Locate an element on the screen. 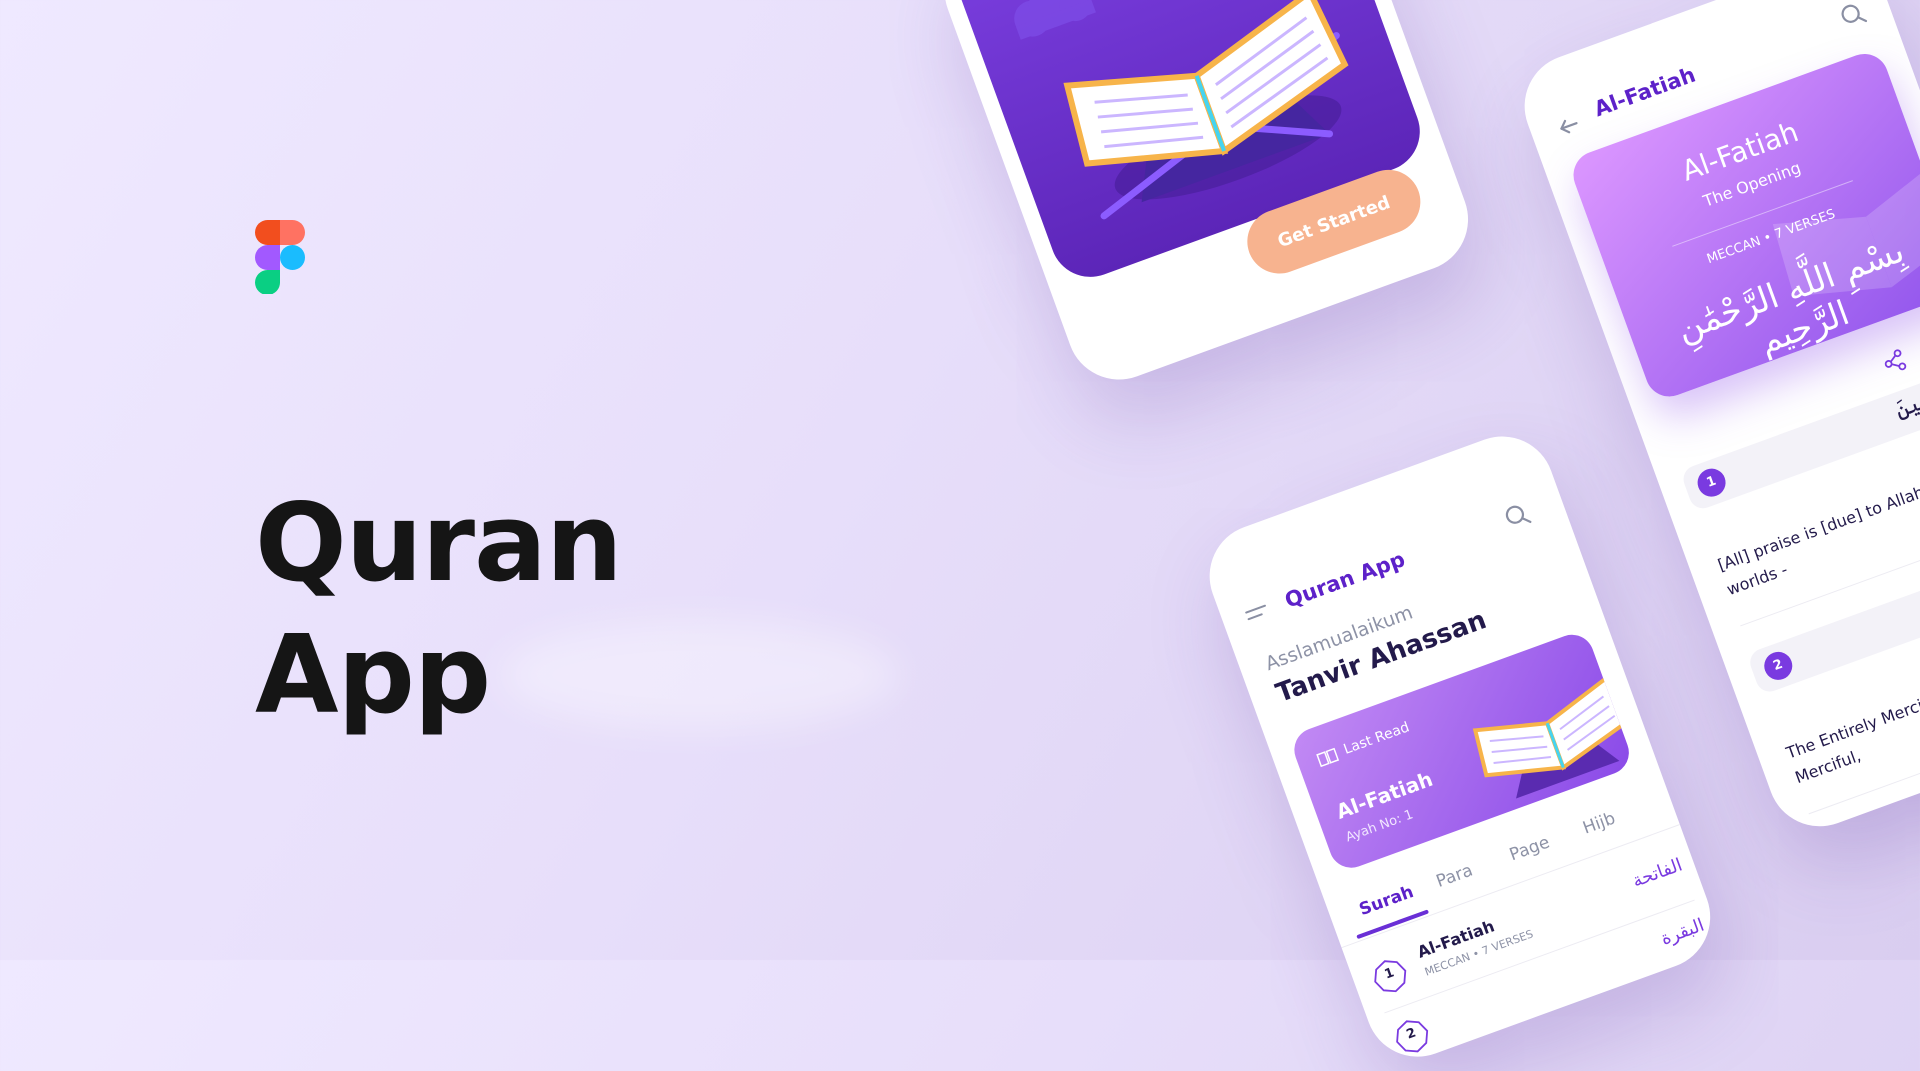  surah-arabic-name: البقرة is located at coordinates (1683, 932).